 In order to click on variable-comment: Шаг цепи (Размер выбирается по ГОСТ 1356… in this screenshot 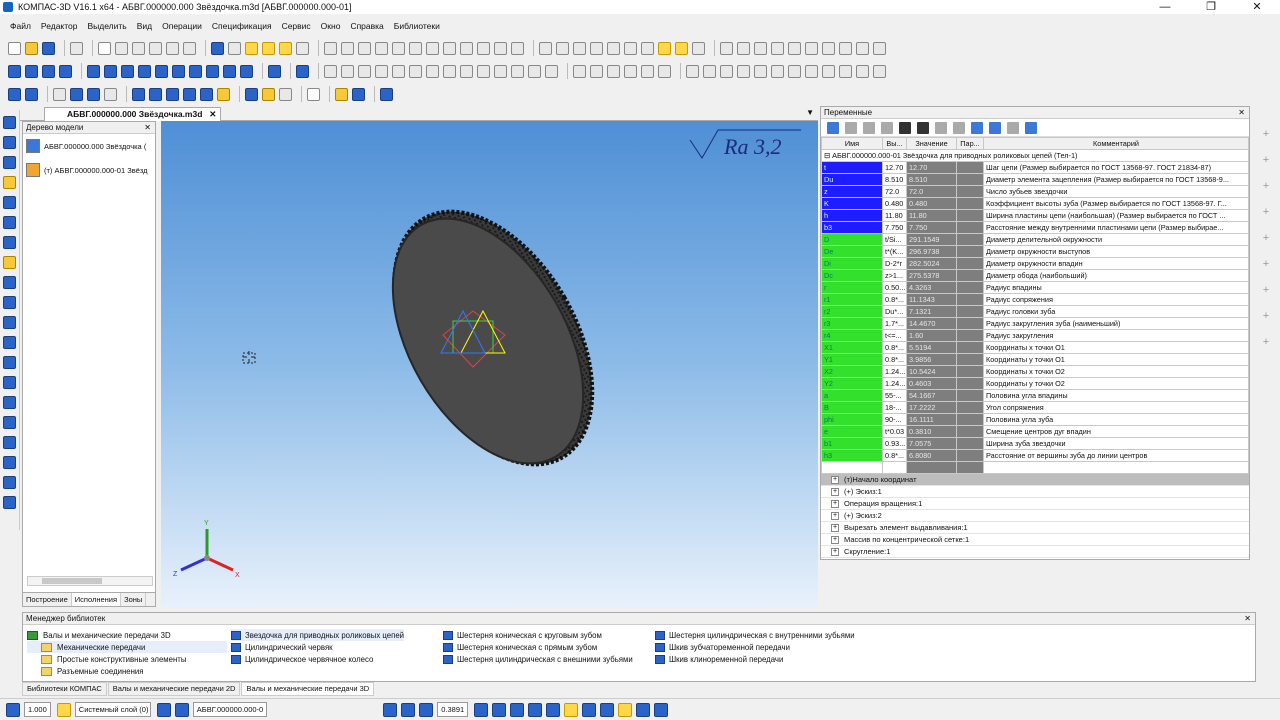, I will do `click(1116, 167)`.